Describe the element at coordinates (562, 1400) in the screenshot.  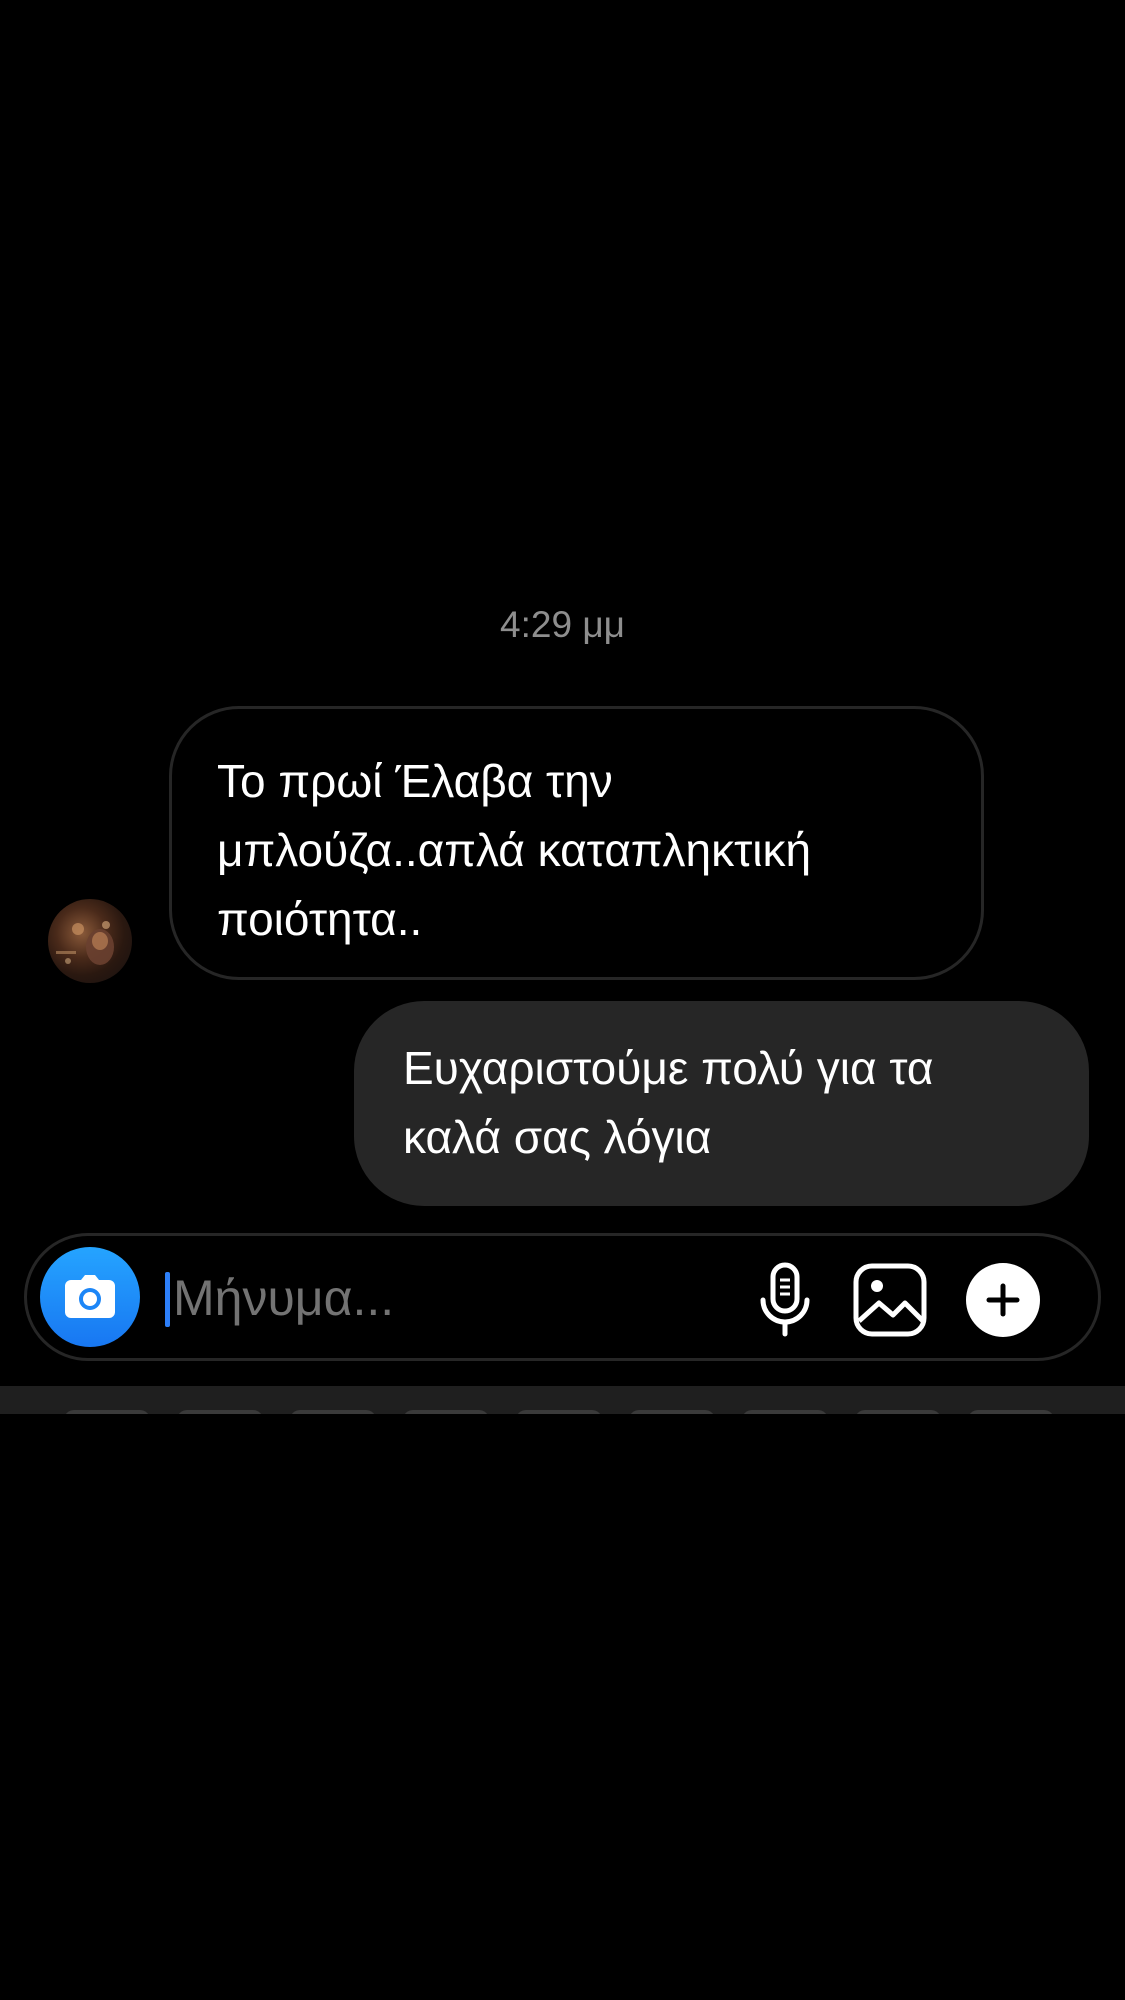
I see `keyboard-edge` at that location.